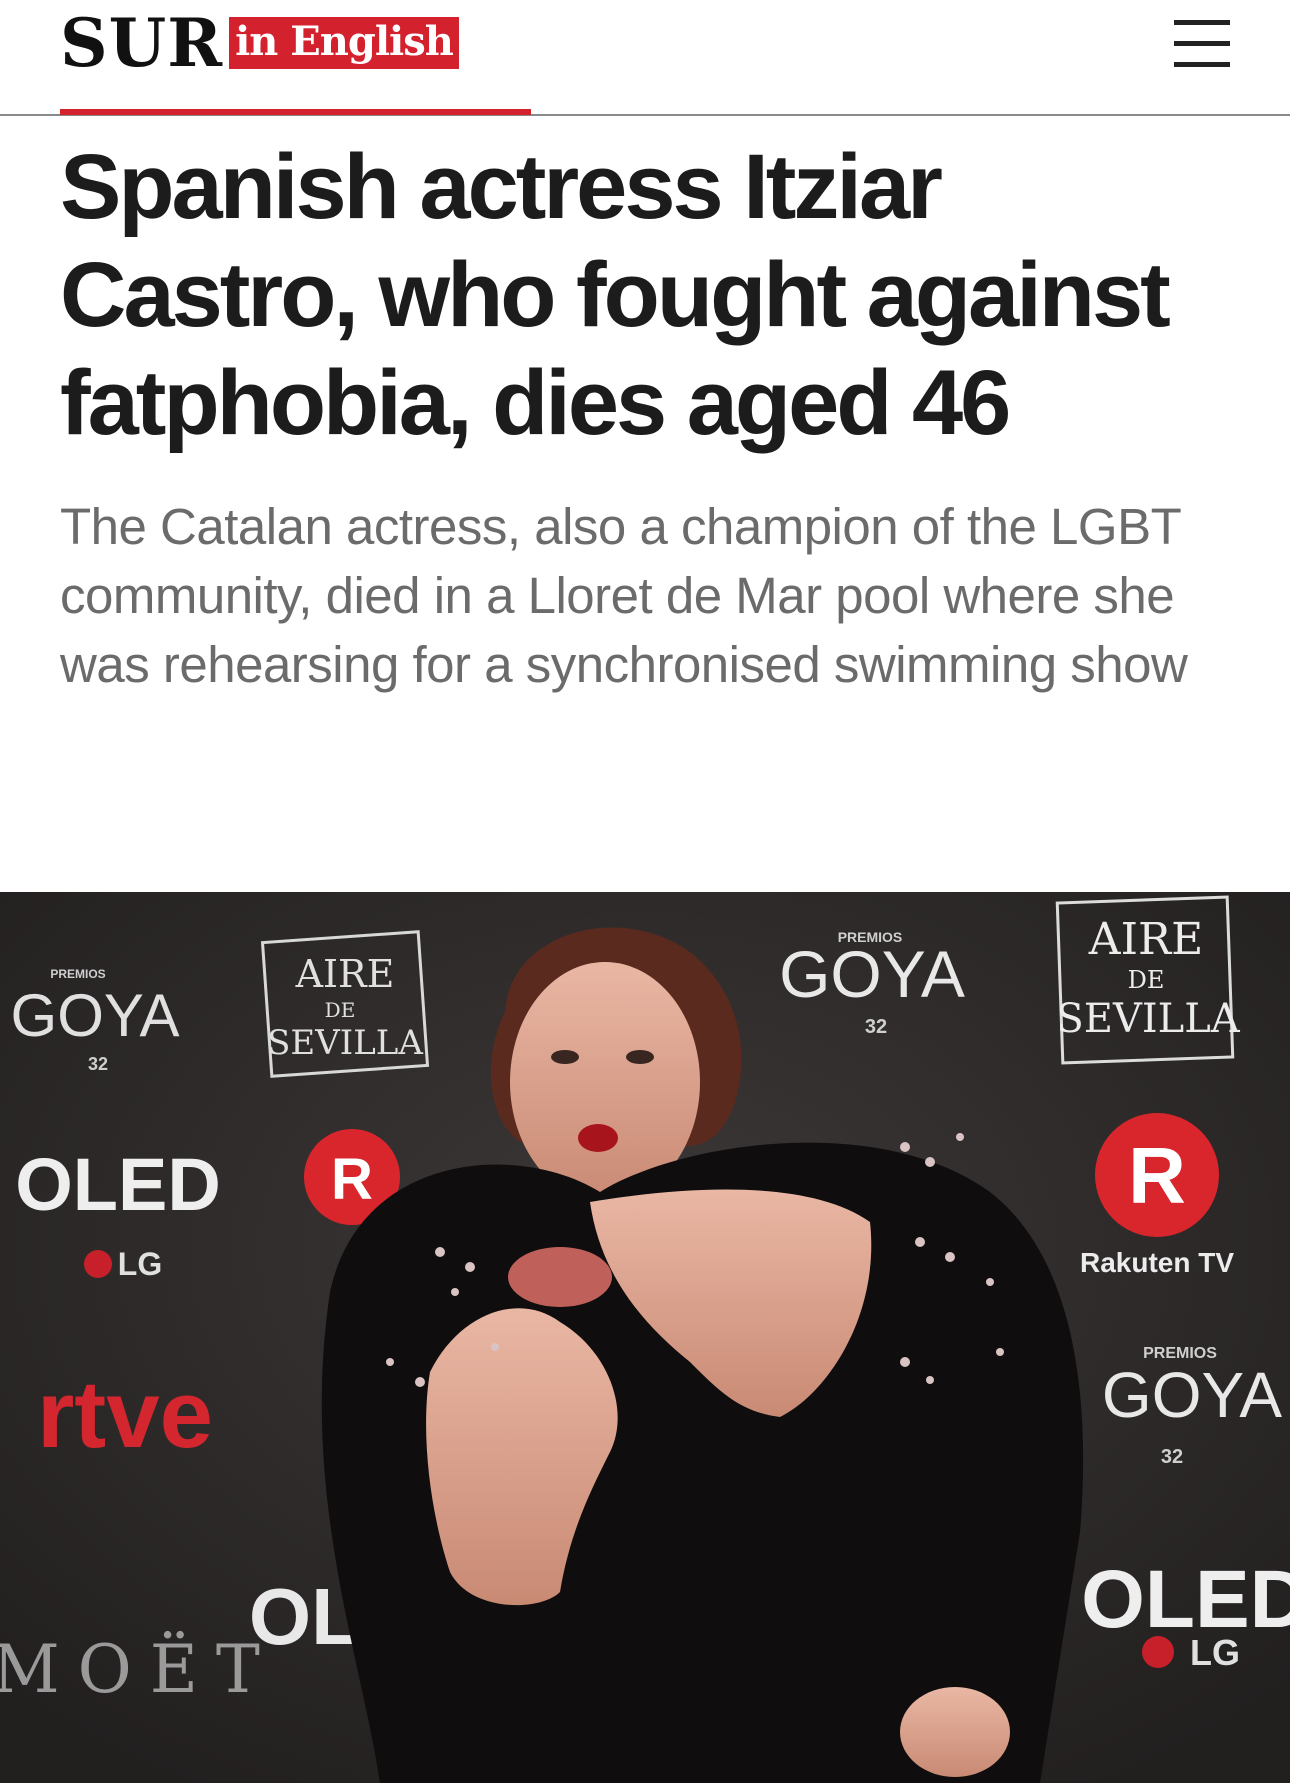 The height and width of the screenshot is (1783, 1290). I want to click on hand, so click(560, 1277).